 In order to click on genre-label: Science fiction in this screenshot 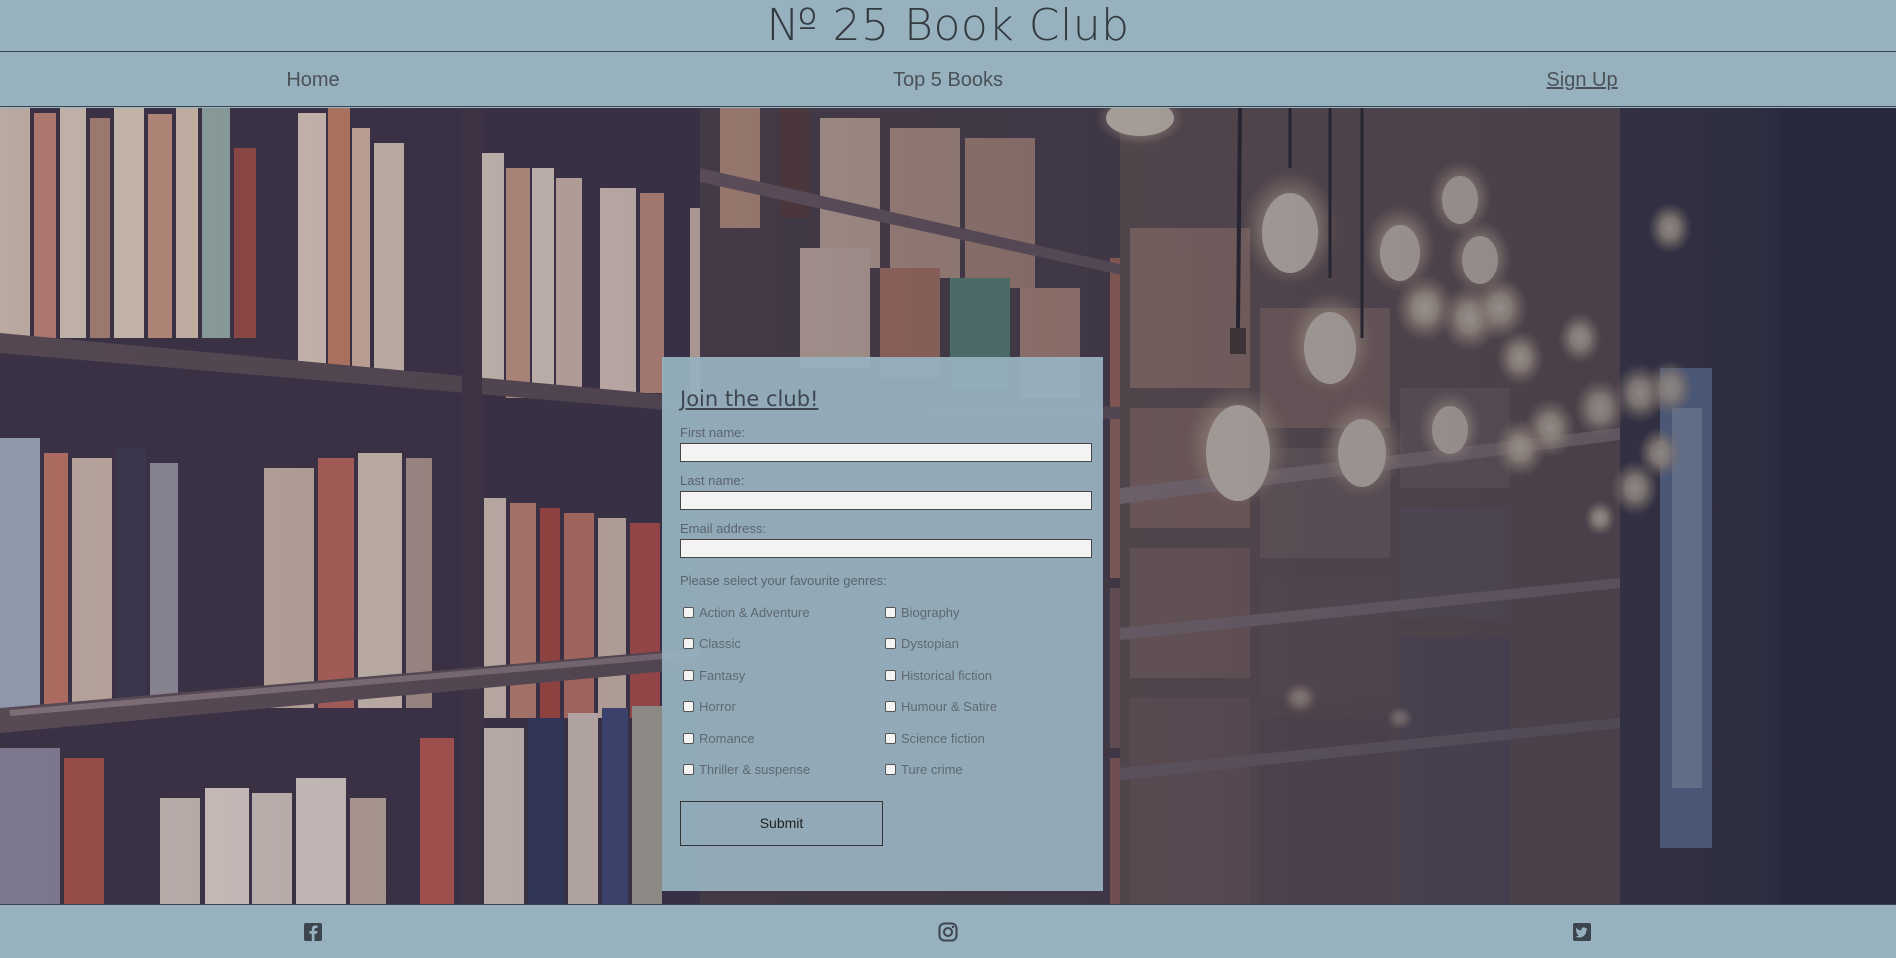, I will do `click(943, 738)`.